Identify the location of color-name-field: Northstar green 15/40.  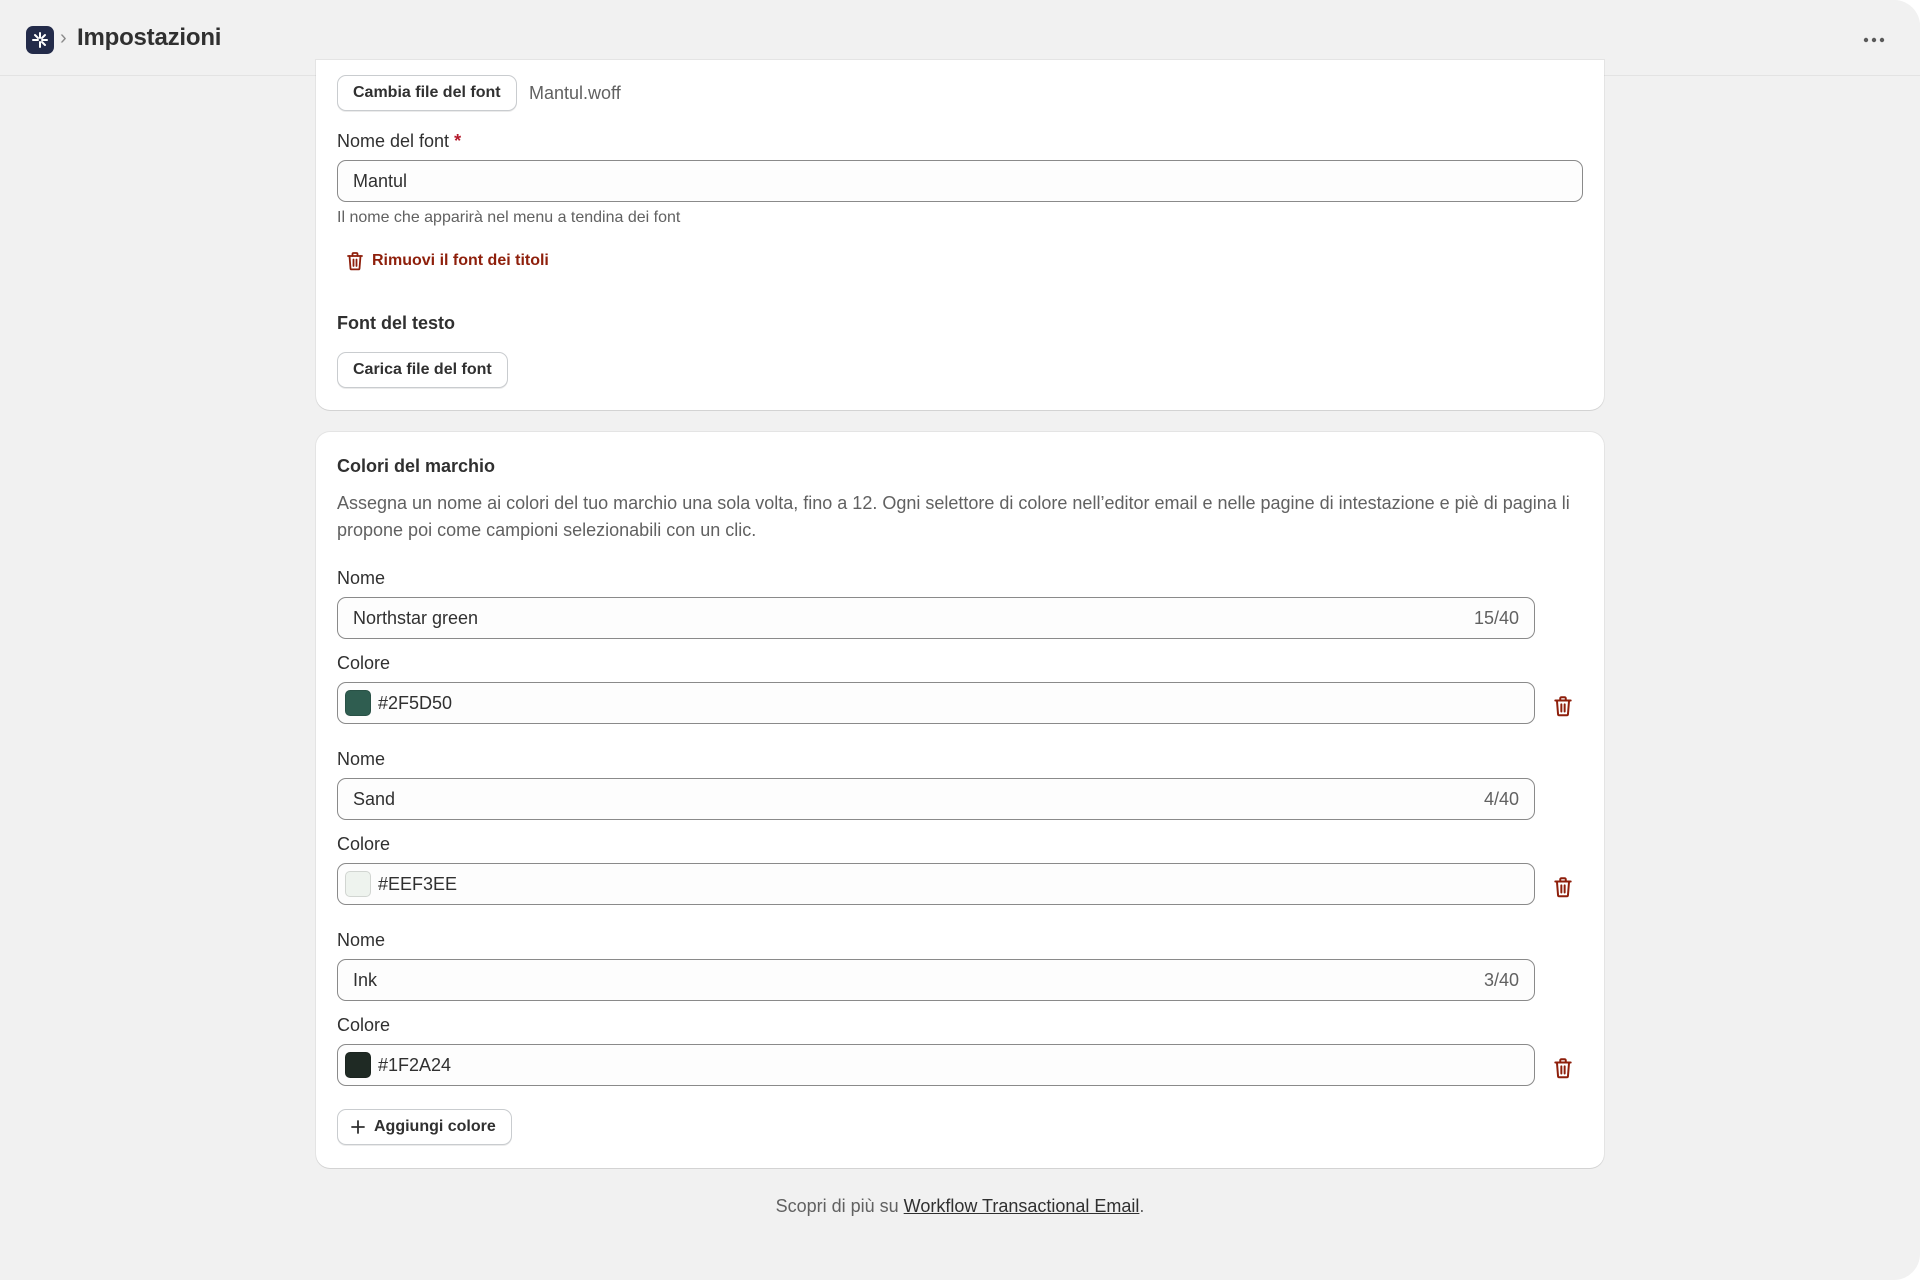
(936, 618).